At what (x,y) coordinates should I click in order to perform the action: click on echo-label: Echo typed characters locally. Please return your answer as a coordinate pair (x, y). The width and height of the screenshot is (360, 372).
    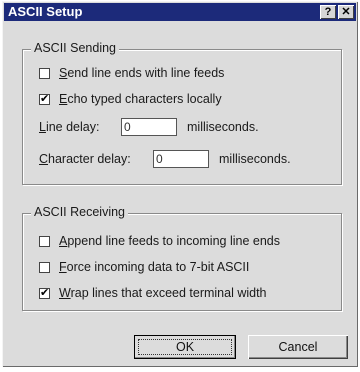
    Looking at the image, I should click on (140, 99).